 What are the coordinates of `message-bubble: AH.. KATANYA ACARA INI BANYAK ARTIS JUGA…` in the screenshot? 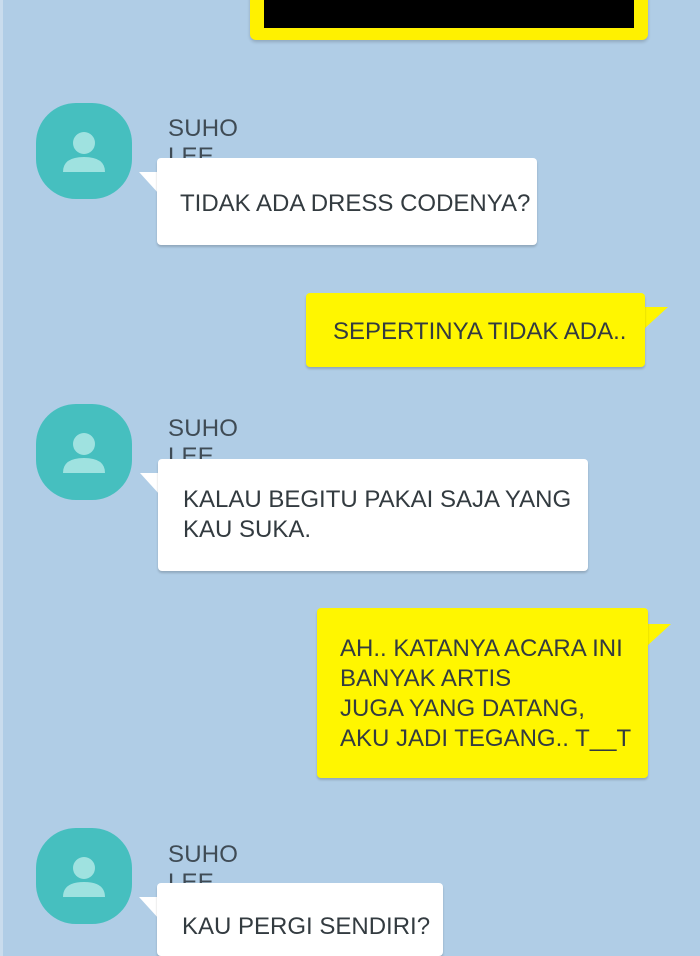 It's located at (482, 693).